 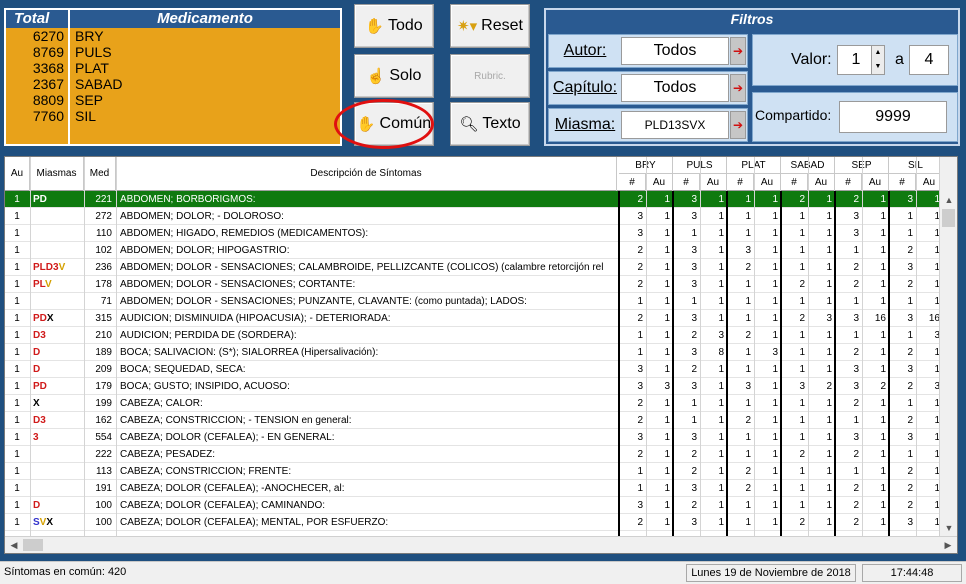 What do you see at coordinates (490, 124) in the screenshot?
I see `texto-button: 🔍︎ Texto` at bounding box center [490, 124].